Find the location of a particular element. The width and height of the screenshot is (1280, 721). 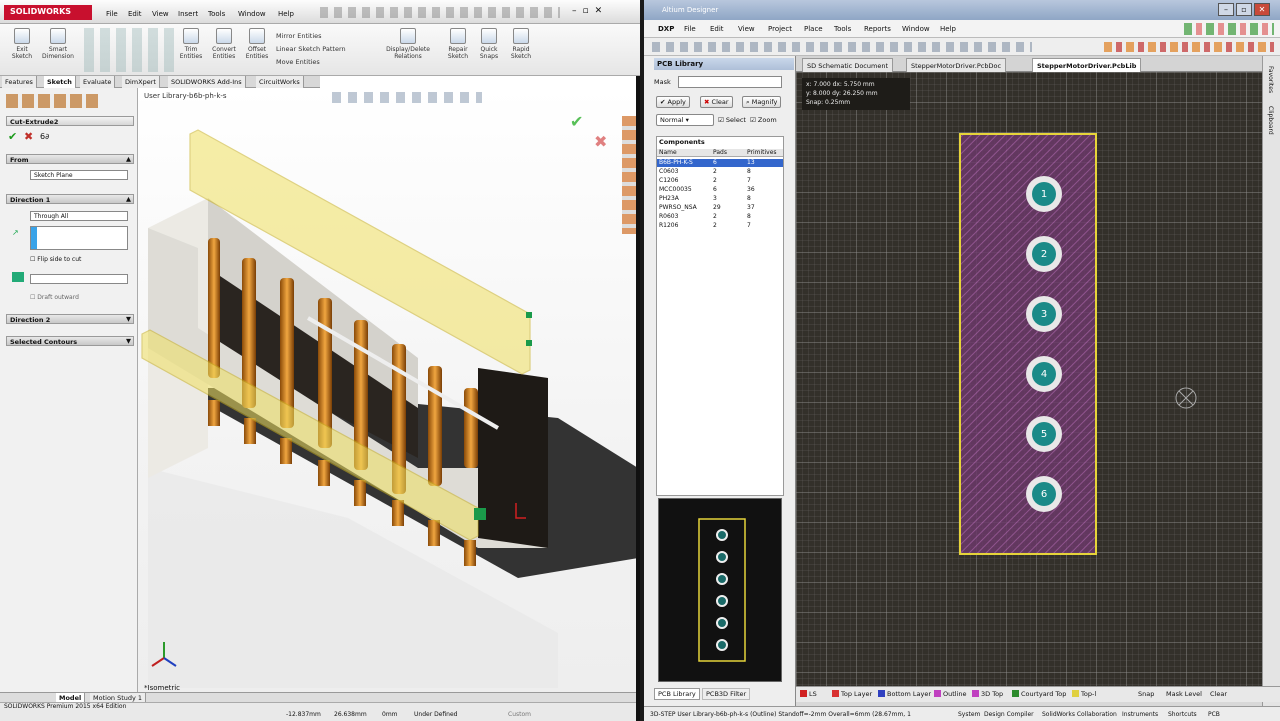

clipboard-tab: Clipboard is located at coordinates (1270, 120).